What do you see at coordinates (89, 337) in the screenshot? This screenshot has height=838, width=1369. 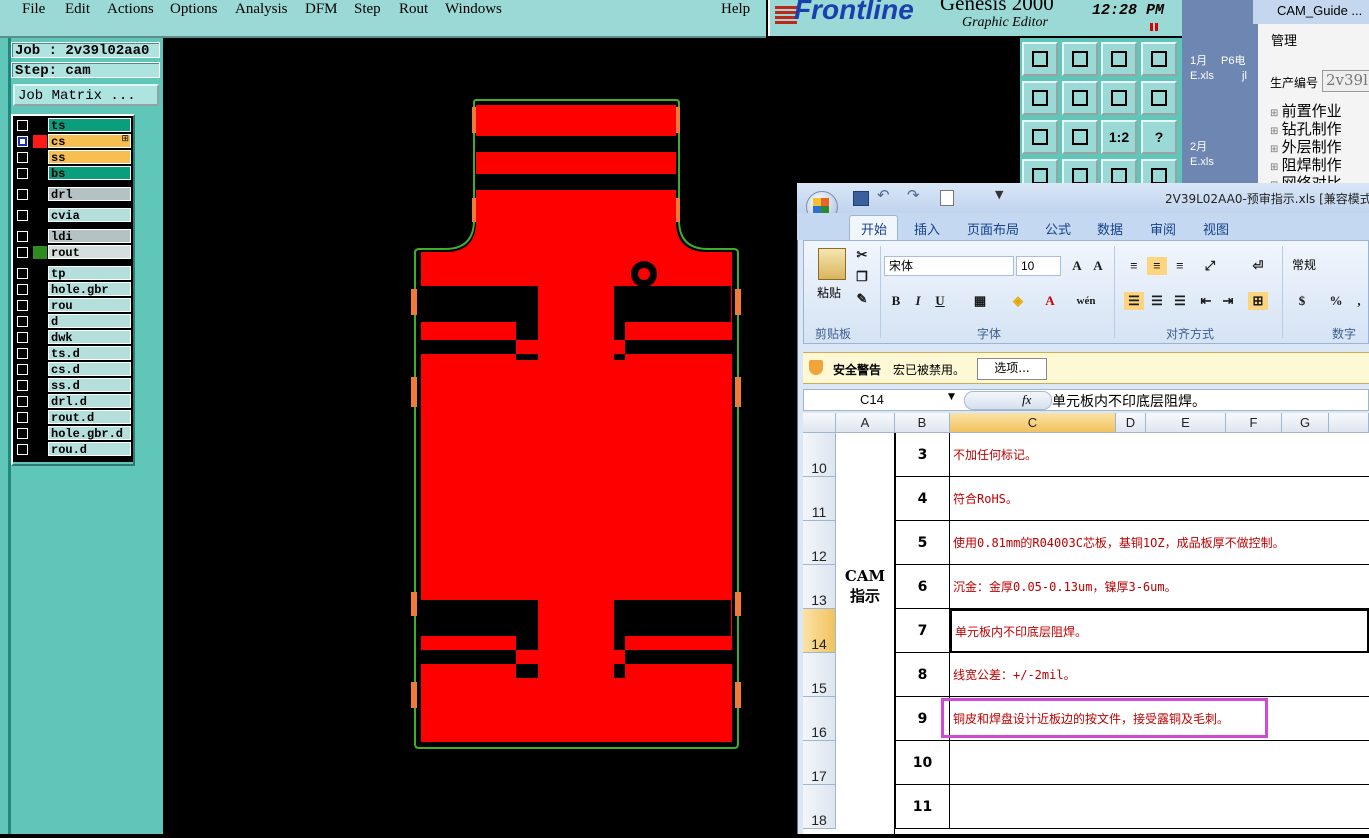 I see `layer-name: dwk` at bounding box center [89, 337].